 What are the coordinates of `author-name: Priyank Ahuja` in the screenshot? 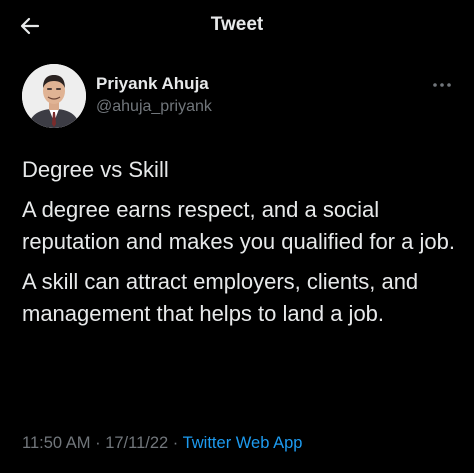 It's located at (152, 84).